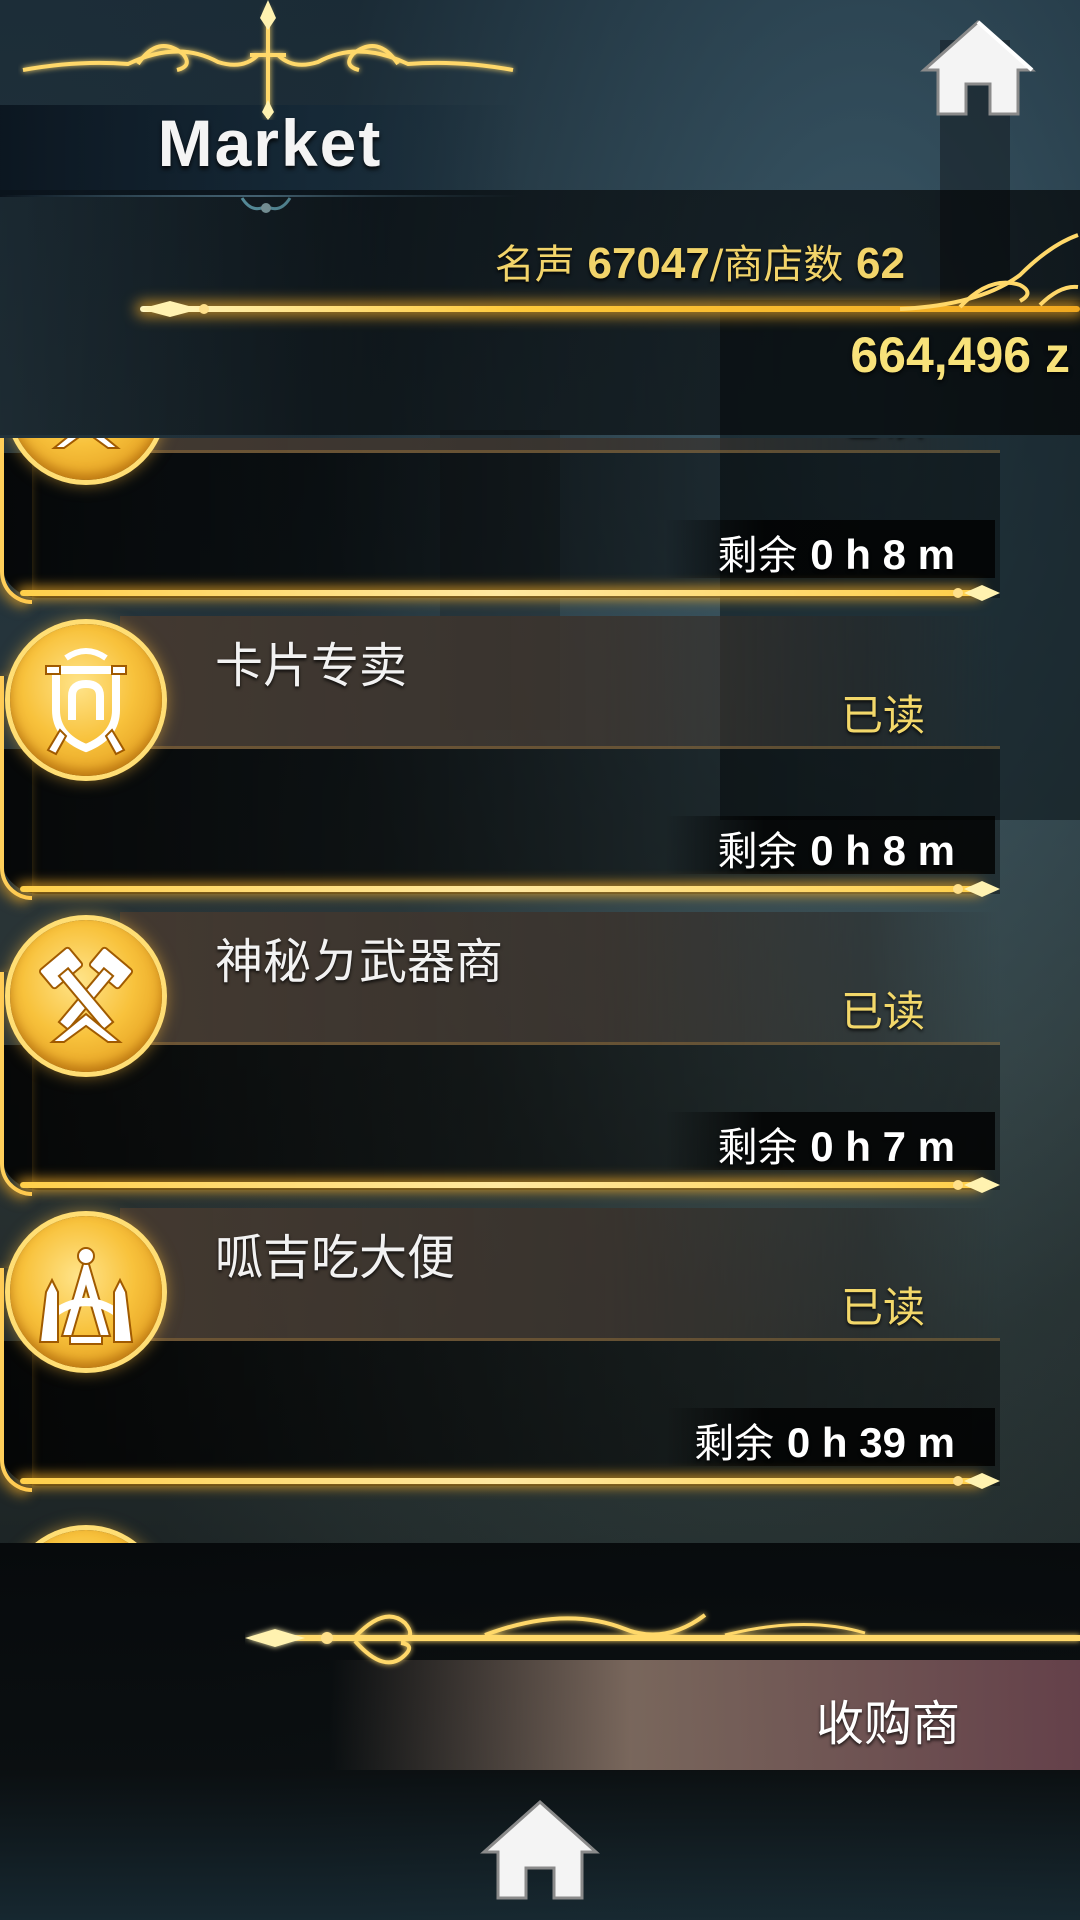 This screenshot has width=1080, height=1920. What do you see at coordinates (783, 265) in the screenshot?
I see `shop-count-label: 商店数` at bounding box center [783, 265].